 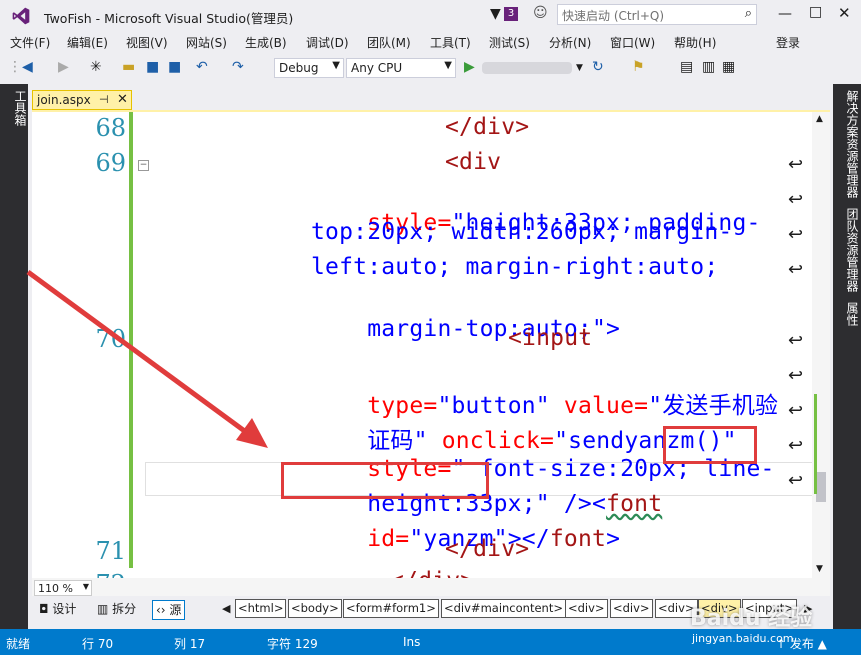 What do you see at coordinates (503, 608) in the screenshot?
I see `breadcrumb-item: <div#maincontent>` at bounding box center [503, 608].